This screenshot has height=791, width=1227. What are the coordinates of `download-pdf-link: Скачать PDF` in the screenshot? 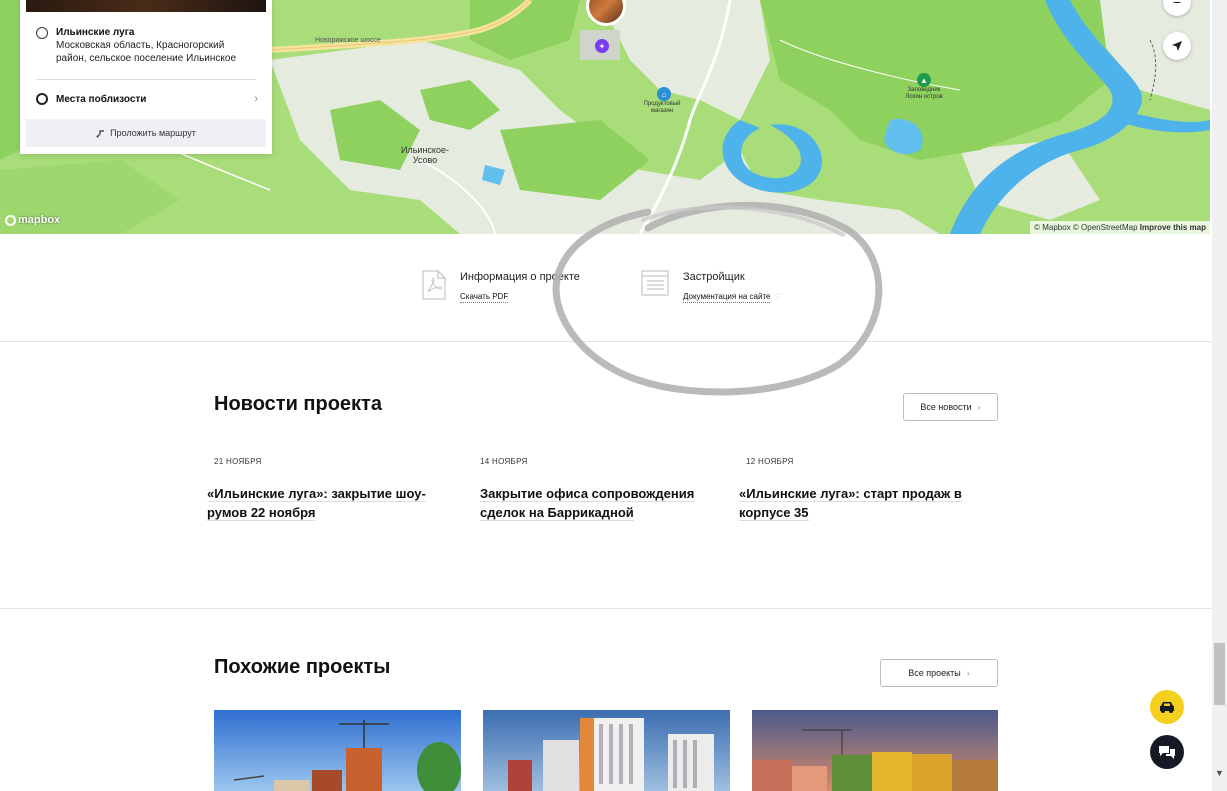 It's located at (484, 297).